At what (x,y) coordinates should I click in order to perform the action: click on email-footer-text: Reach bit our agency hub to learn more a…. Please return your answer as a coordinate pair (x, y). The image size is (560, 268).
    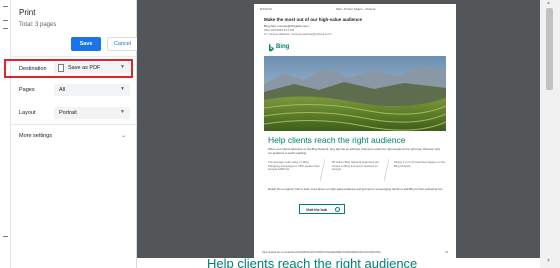
    Looking at the image, I should click on (355, 189).